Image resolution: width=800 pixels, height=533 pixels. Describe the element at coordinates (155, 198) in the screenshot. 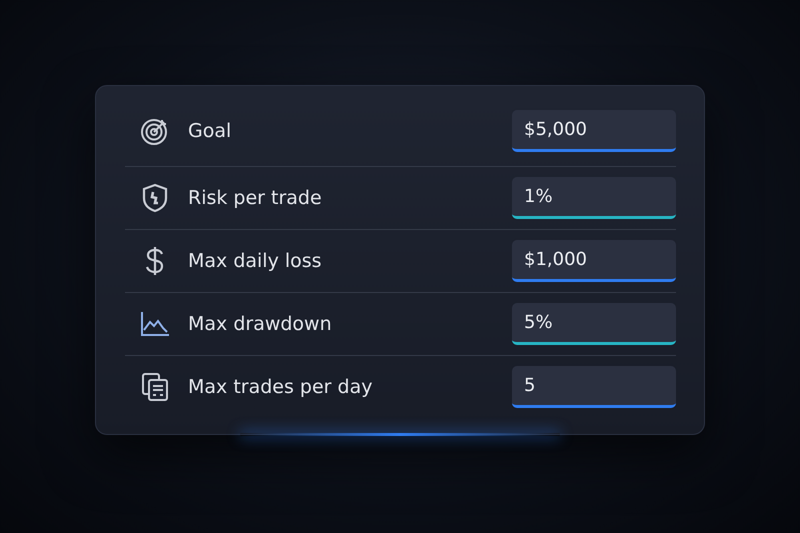

I see `shield-icon` at that location.